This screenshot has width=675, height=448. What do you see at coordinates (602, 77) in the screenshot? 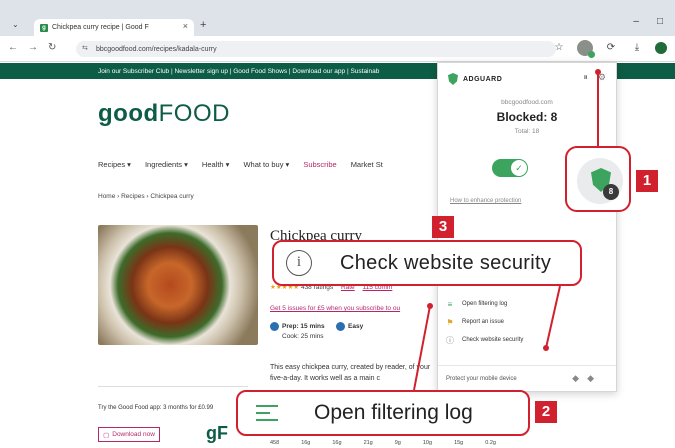
I see `settings-gear-icon: ⚙` at bounding box center [602, 77].